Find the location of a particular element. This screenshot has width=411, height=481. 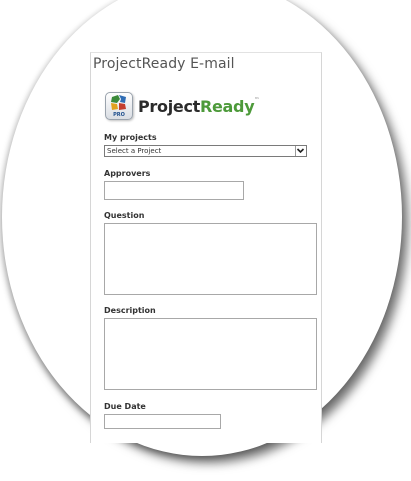

form-title: ProjectReady E-mail is located at coordinates (164, 64).